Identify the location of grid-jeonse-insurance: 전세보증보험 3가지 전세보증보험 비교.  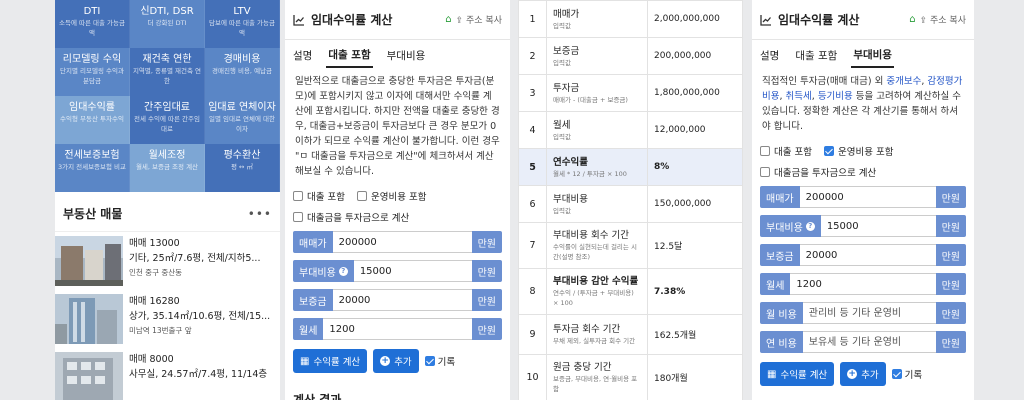
(92, 168).